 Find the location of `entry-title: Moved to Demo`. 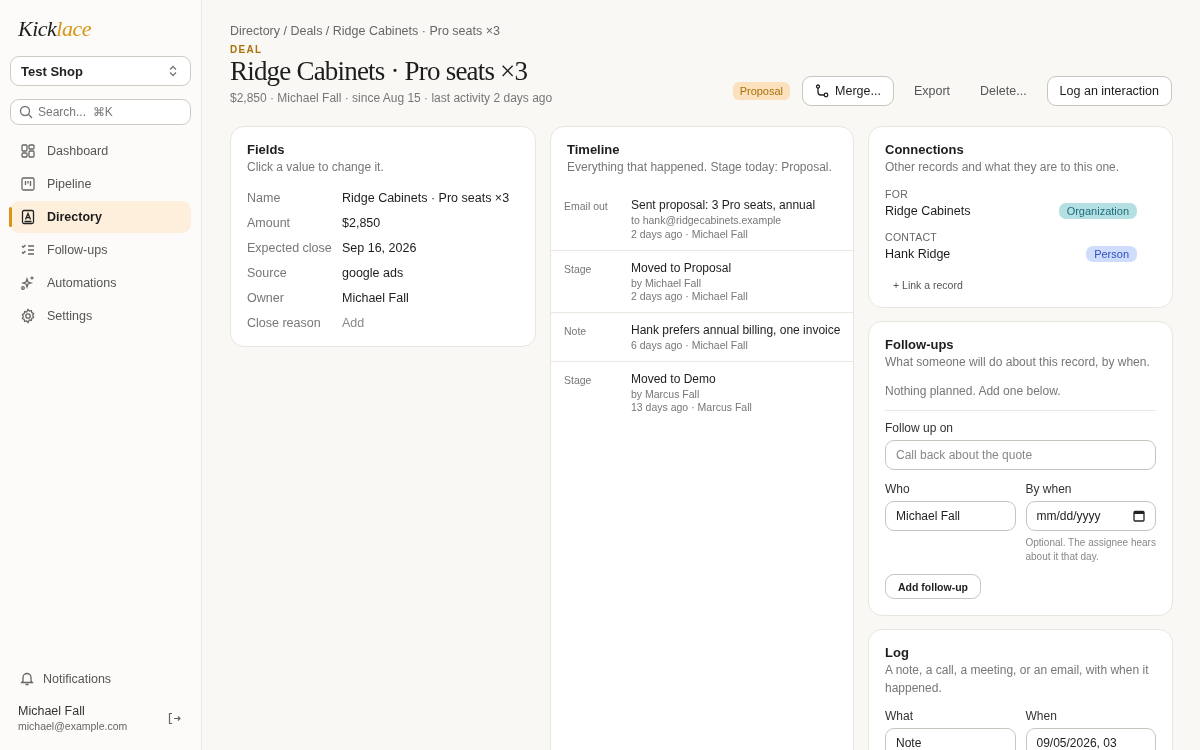

entry-title: Moved to Demo is located at coordinates (673, 378).